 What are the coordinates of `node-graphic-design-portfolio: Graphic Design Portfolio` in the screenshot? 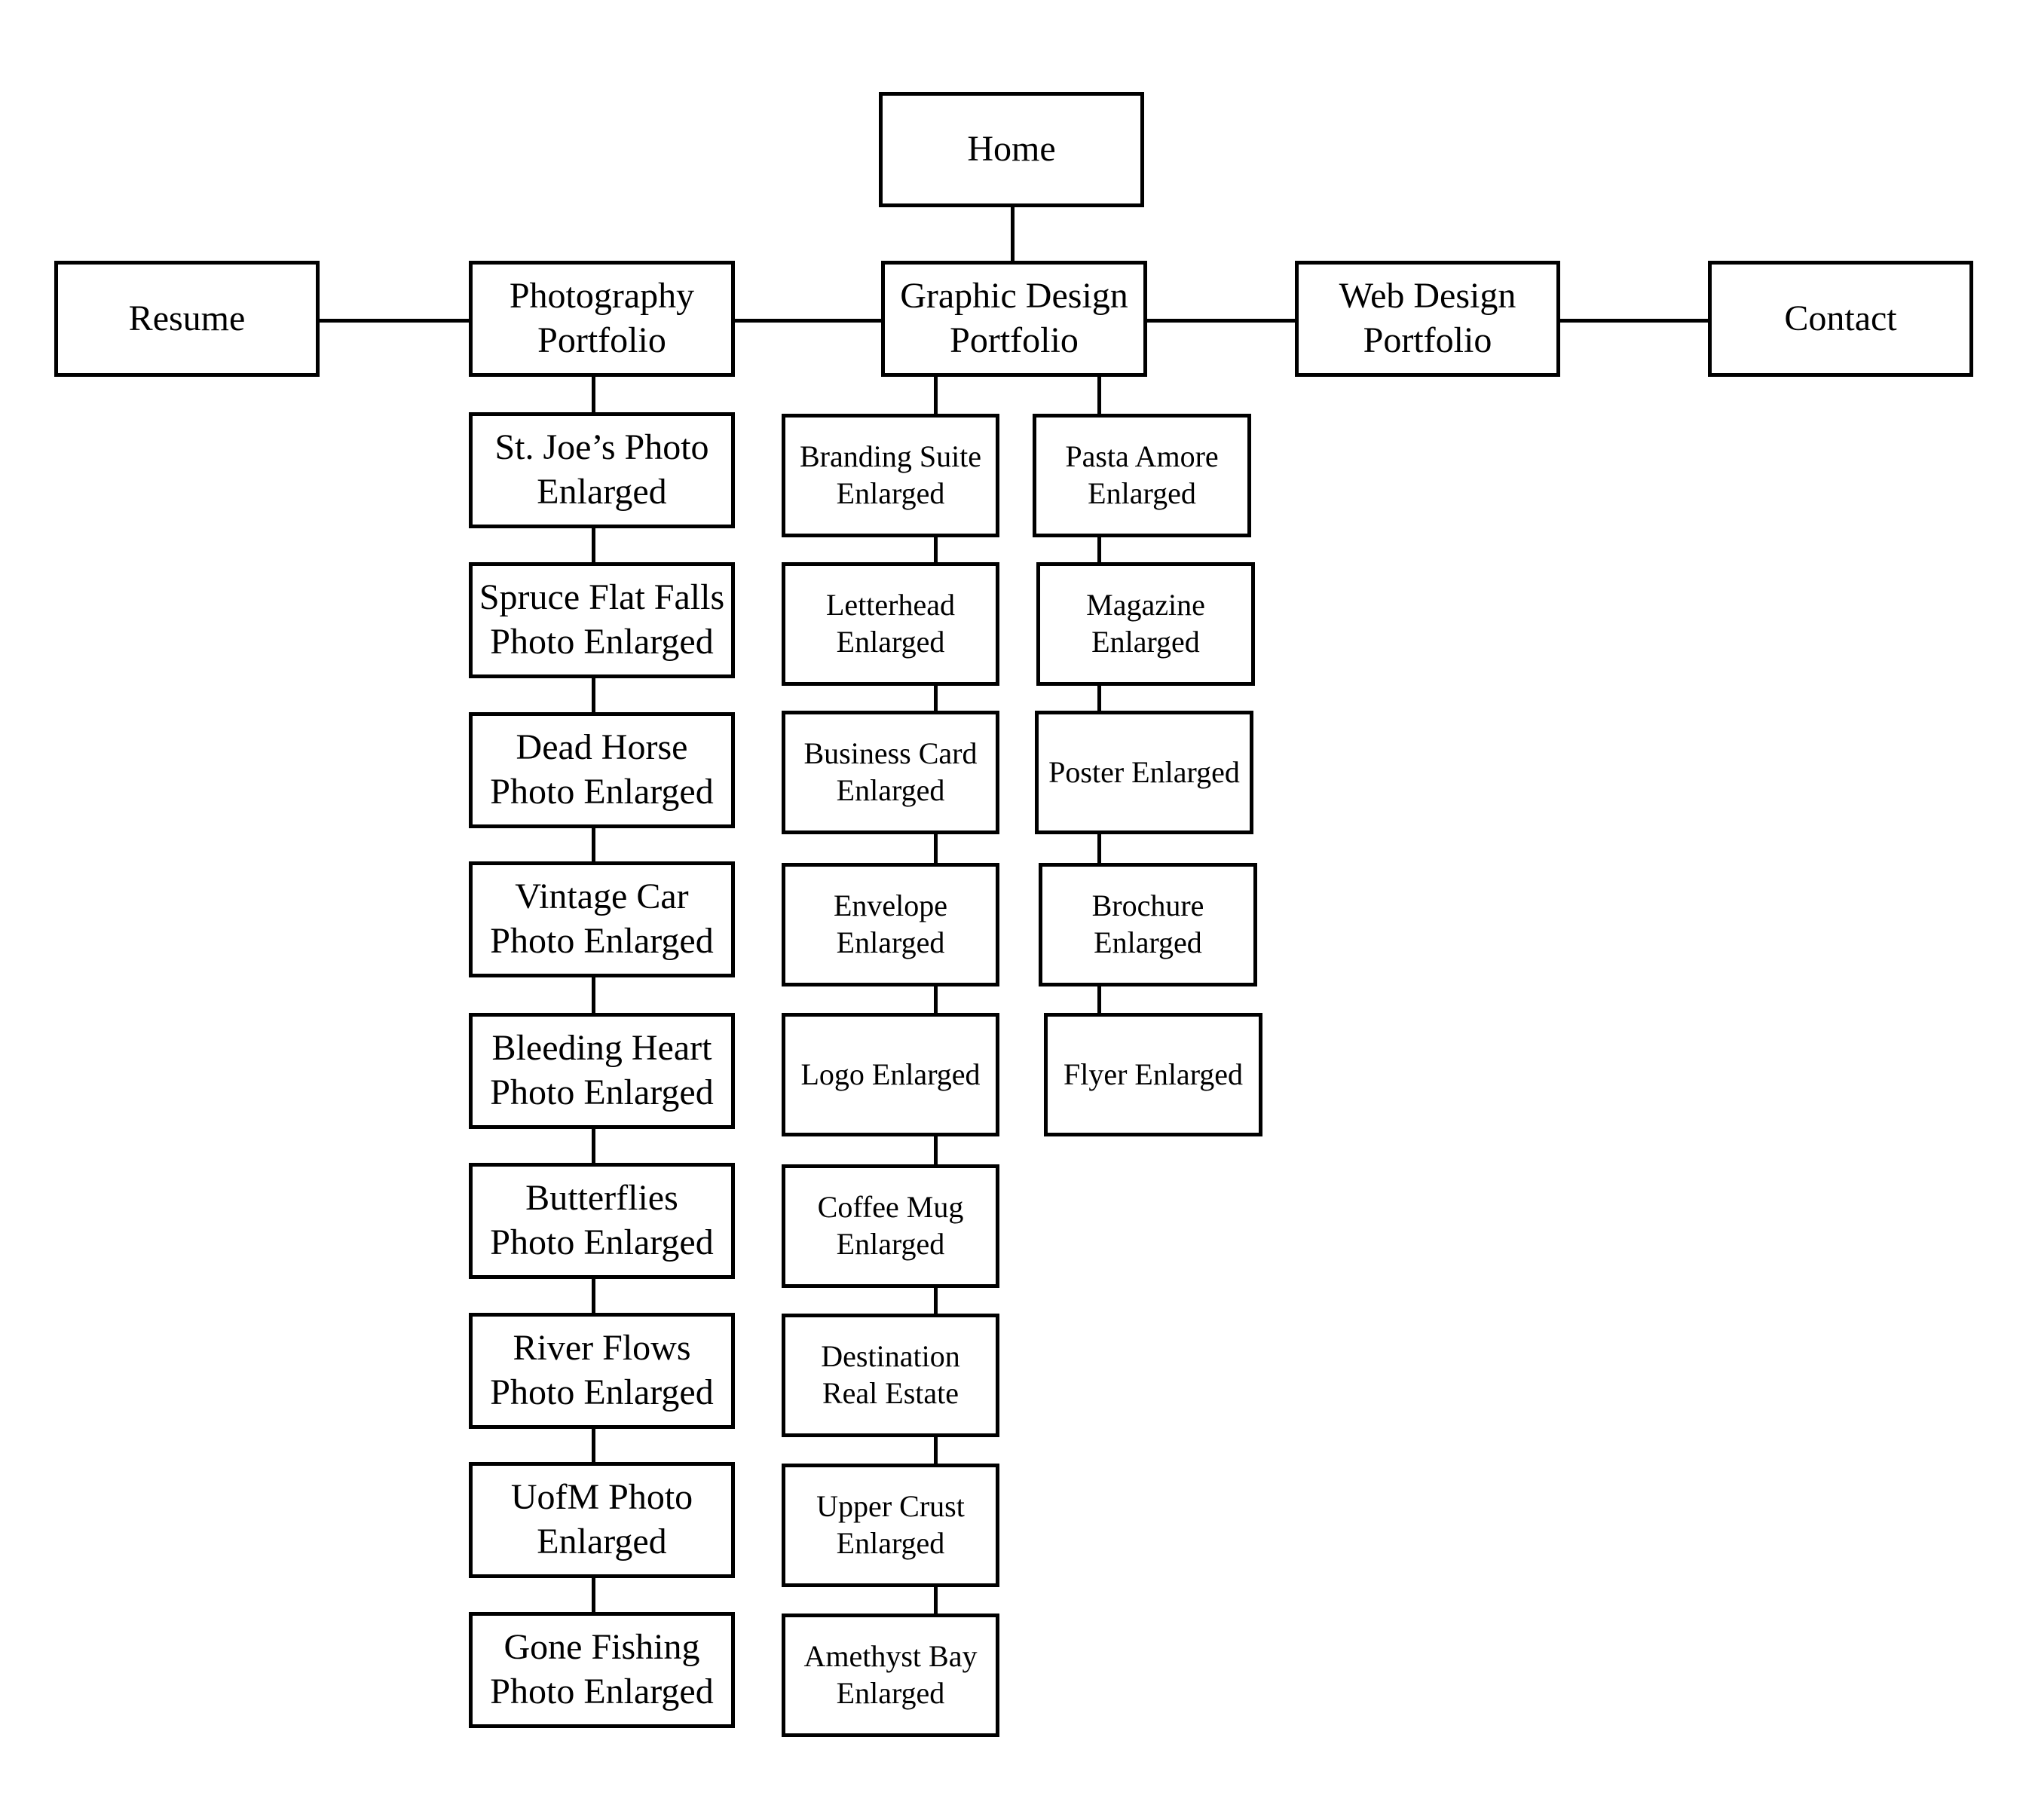 It's located at (1014, 319).